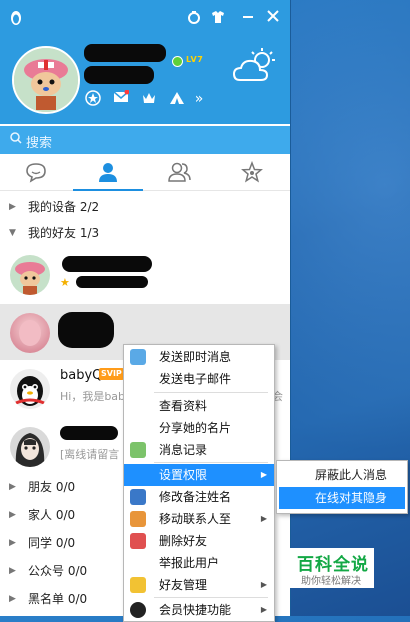 The image size is (410, 622). Describe the element at coordinates (199, 497) in the screenshot. I see `menu-item-edit-remark: 修改备注姓名` at that location.